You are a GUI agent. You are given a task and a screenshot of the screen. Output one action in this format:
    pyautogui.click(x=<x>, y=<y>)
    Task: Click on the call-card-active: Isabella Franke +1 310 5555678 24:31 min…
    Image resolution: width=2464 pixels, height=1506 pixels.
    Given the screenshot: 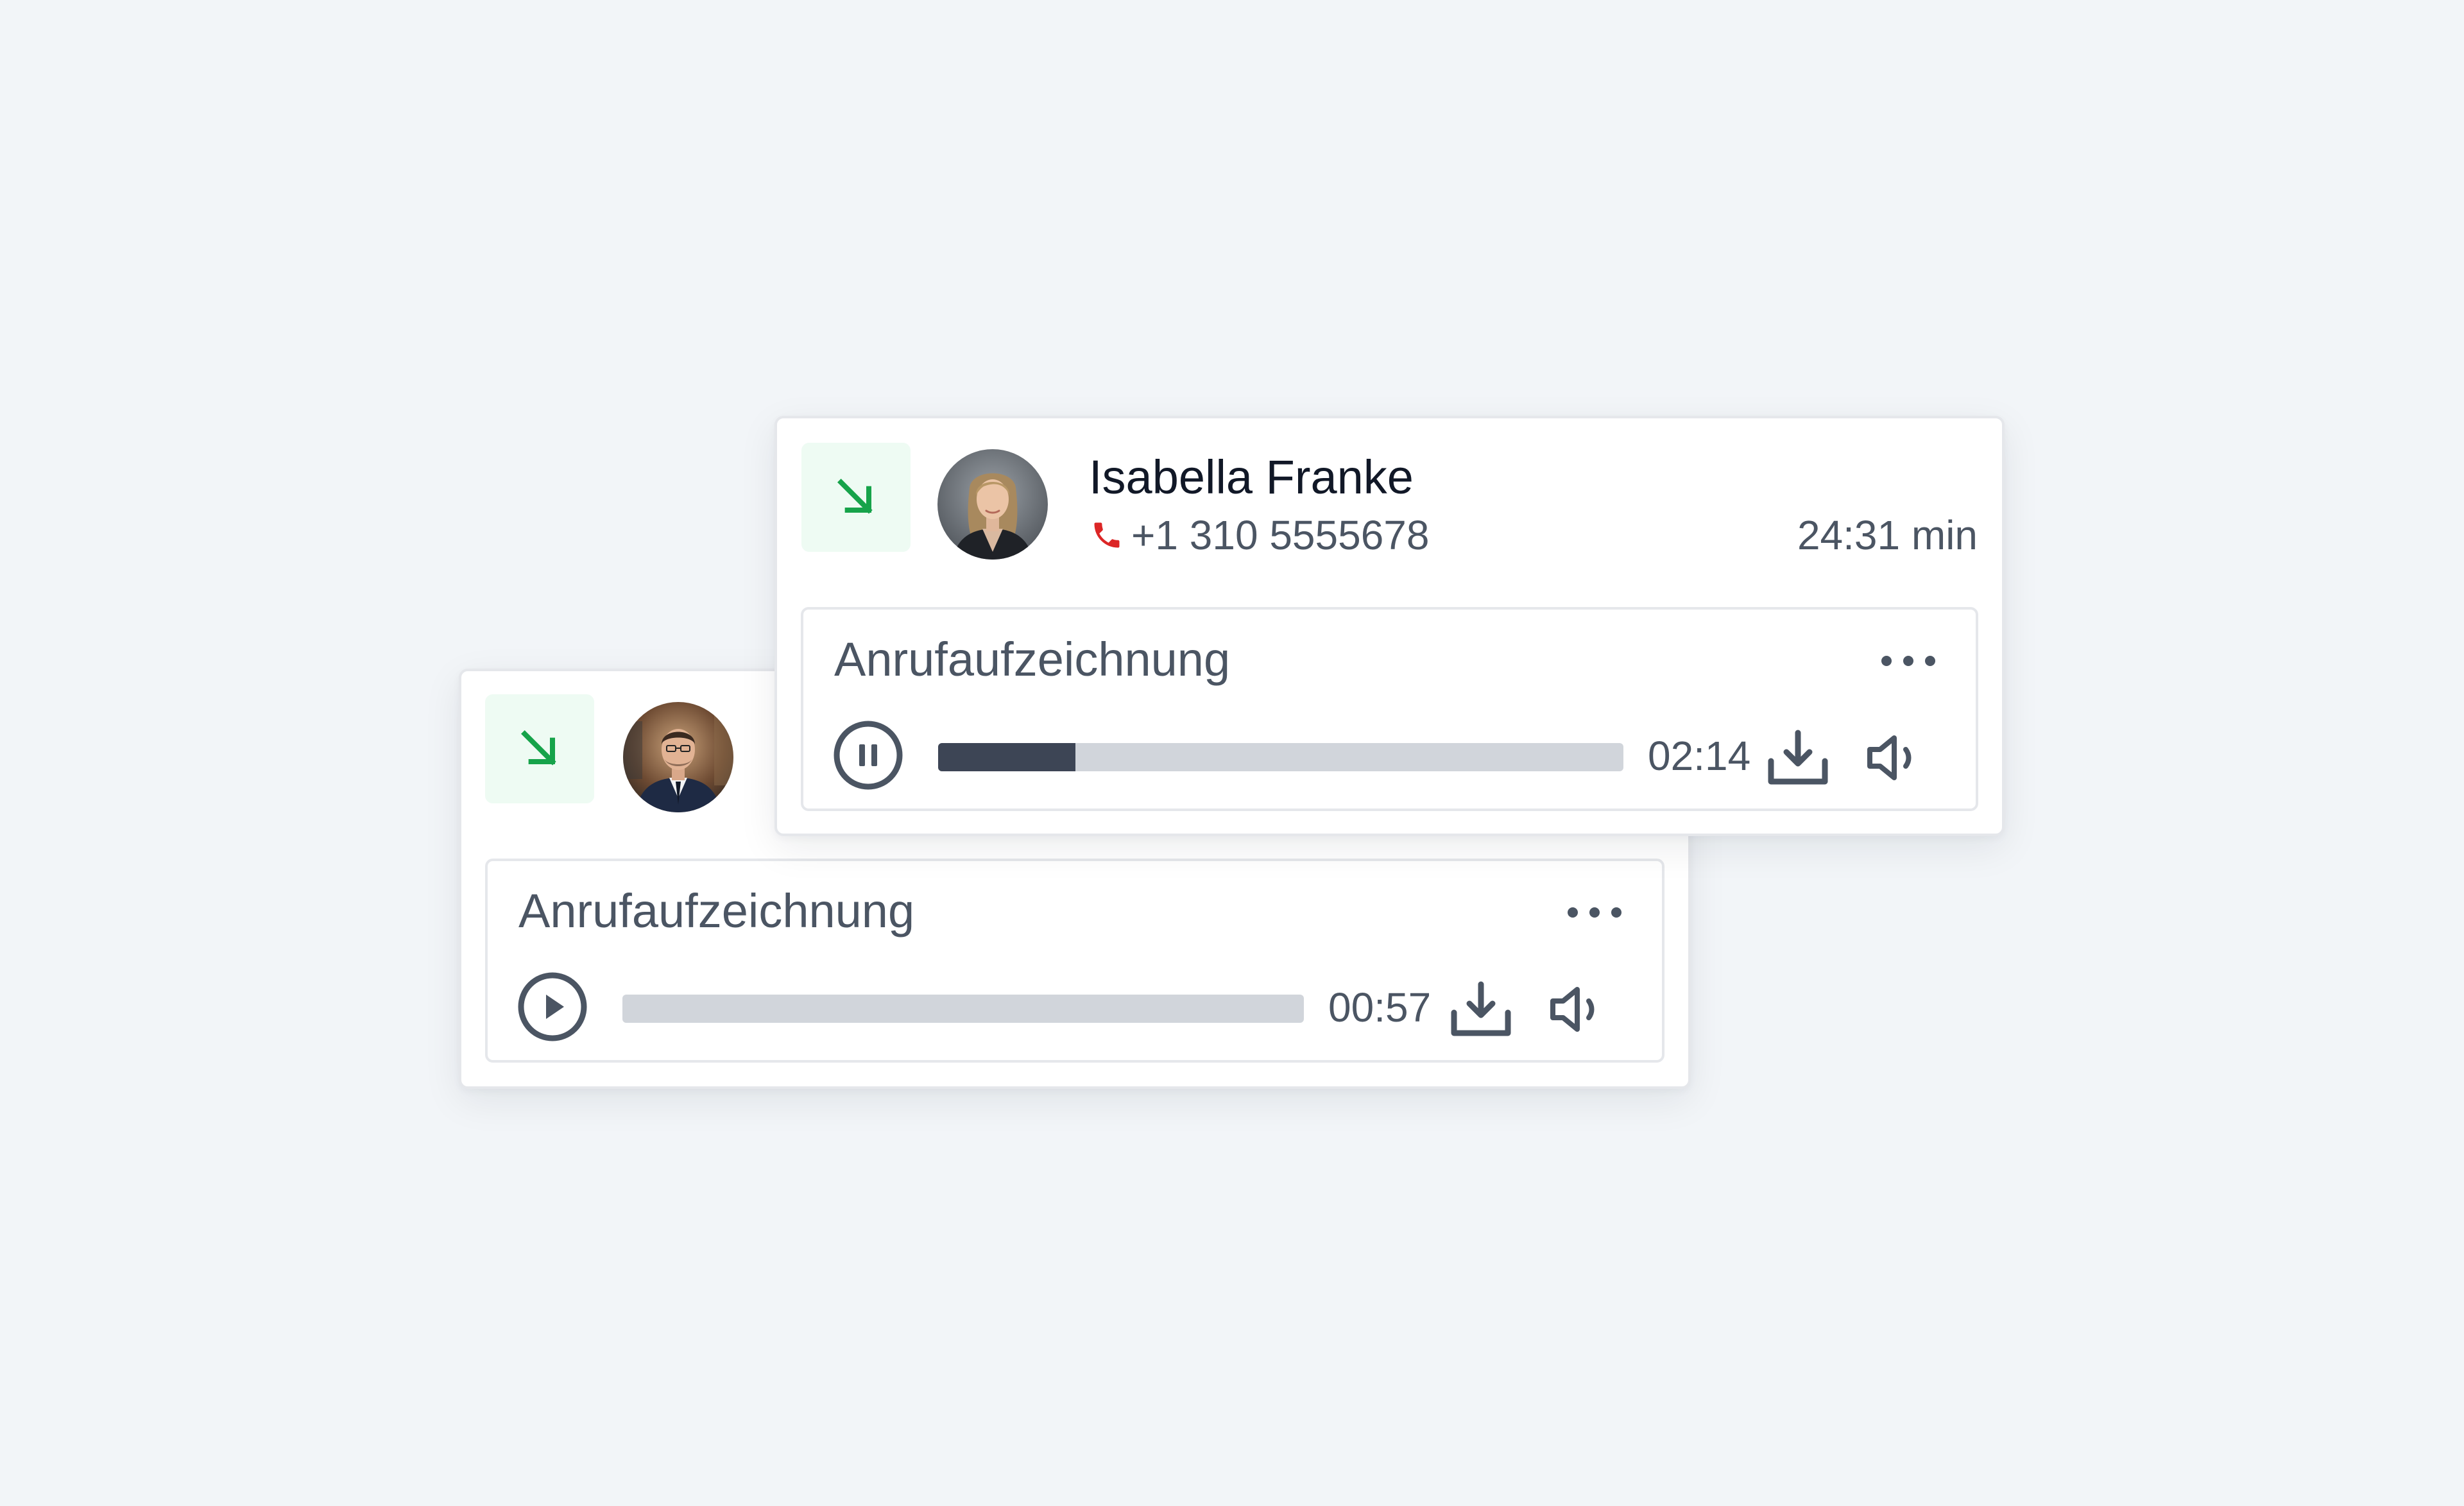 What is the action you would take?
    pyautogui.click(x=1390, y=626)
    